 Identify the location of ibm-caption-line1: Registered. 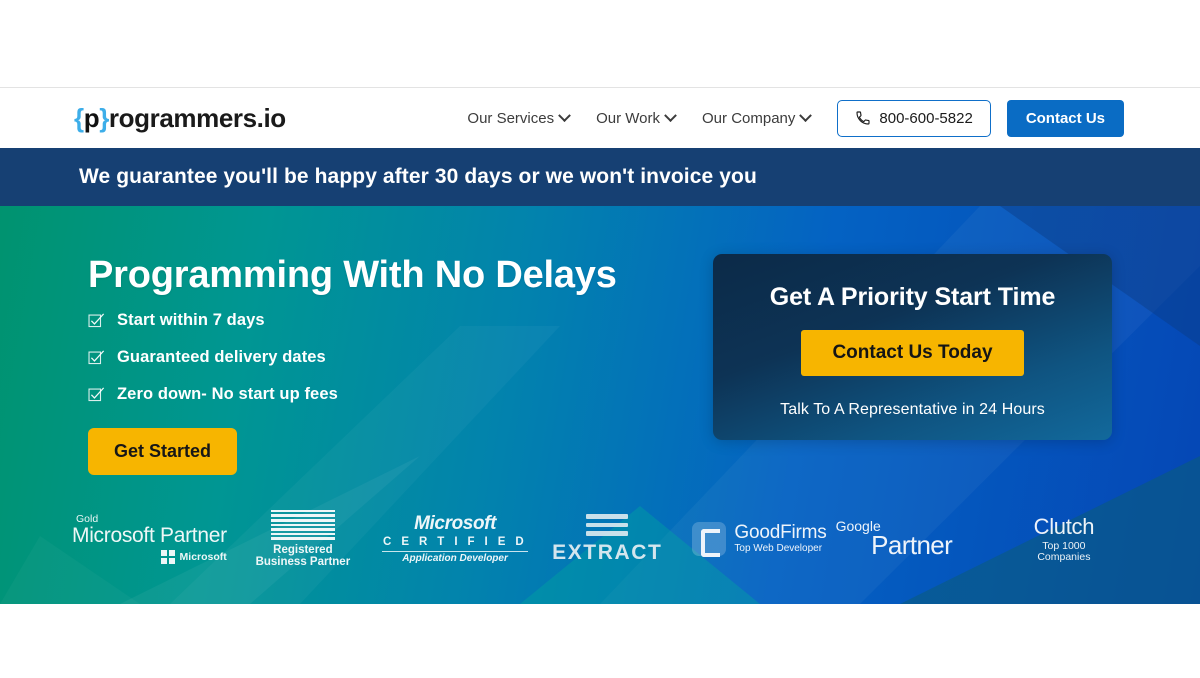
(303, 550).